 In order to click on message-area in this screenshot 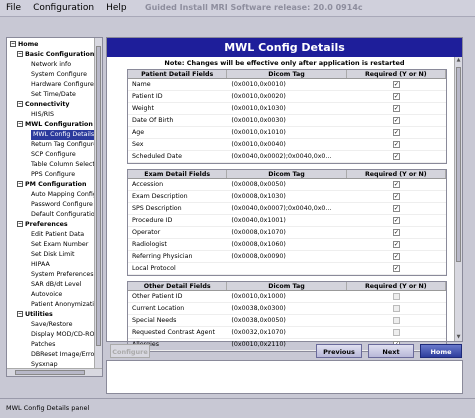, I will do `click(284, 377)`.